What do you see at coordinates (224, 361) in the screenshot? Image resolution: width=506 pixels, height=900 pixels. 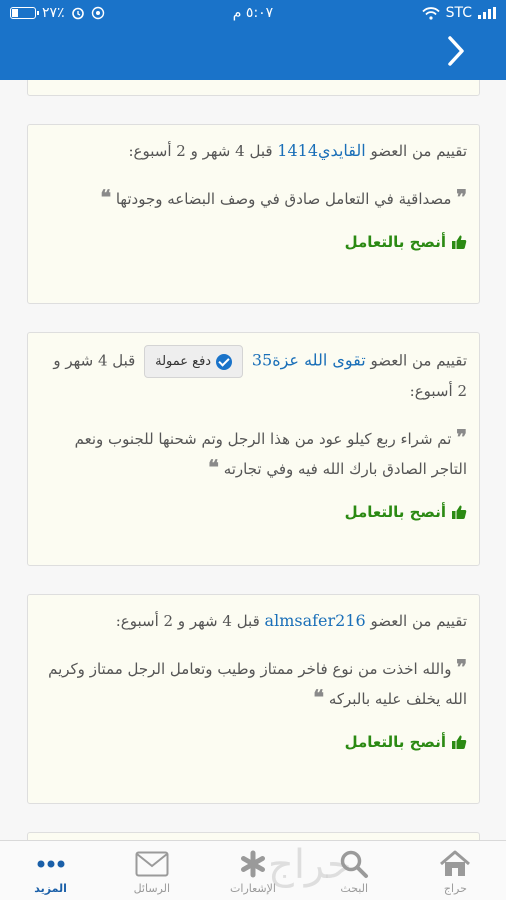 I see `verified-check-icon` at bounding box center [224, 361].